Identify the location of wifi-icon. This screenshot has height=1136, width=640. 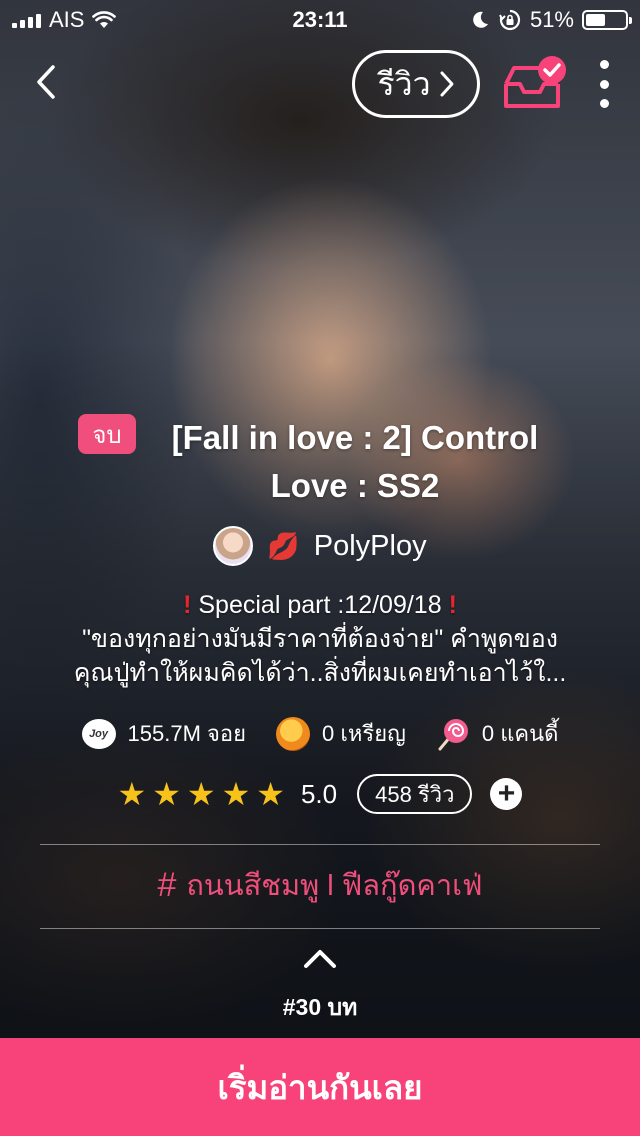
(104, 19).